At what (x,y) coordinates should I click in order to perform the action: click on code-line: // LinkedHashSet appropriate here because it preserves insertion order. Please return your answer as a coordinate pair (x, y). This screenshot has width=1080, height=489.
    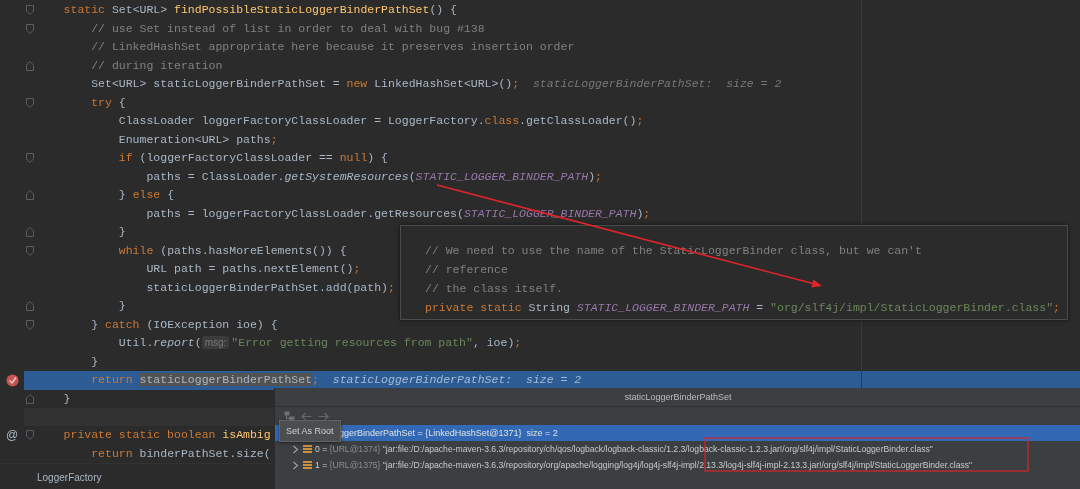
    Looking at the image, I should click on (332, 47).